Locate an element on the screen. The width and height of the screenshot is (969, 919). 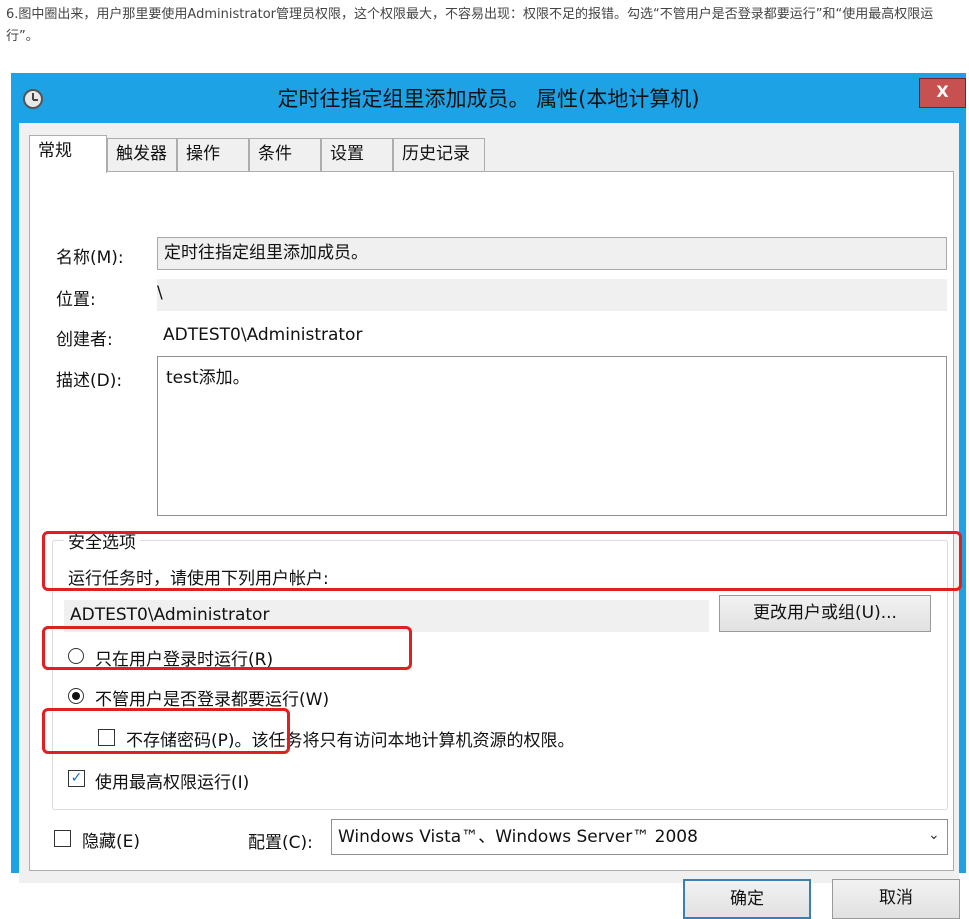
highest-privileges-checkbox: ✓ is located at coordinates (76, 778).